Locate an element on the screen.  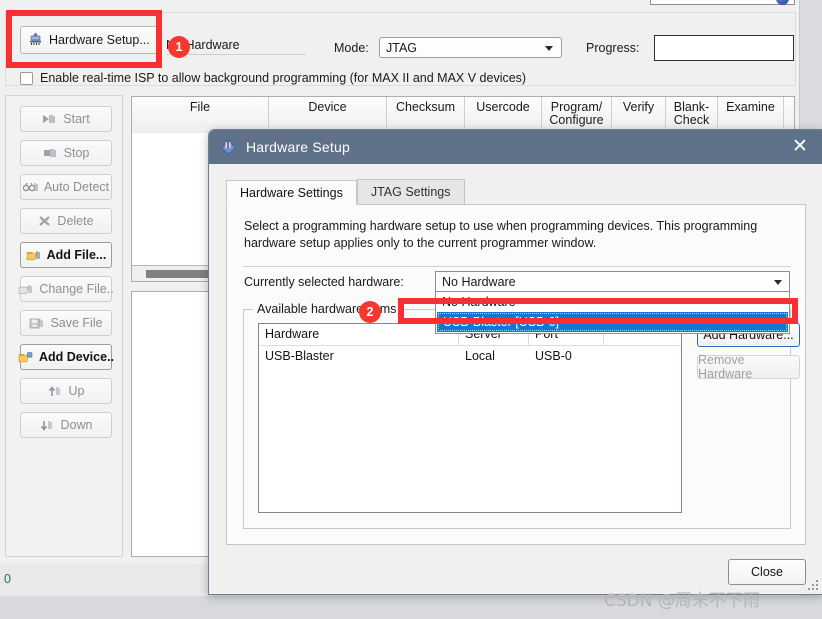
annotation-badge-1: 1 is located at coordinates (179, 47).